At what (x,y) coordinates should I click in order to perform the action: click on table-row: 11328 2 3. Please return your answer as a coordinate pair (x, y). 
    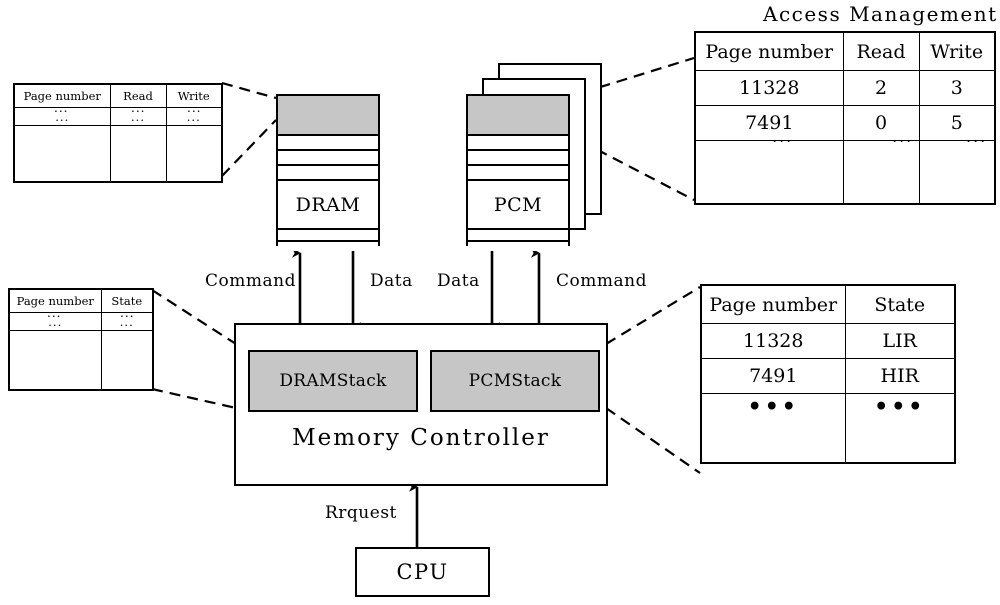
    Looking at the image, I should click on (845, 88).